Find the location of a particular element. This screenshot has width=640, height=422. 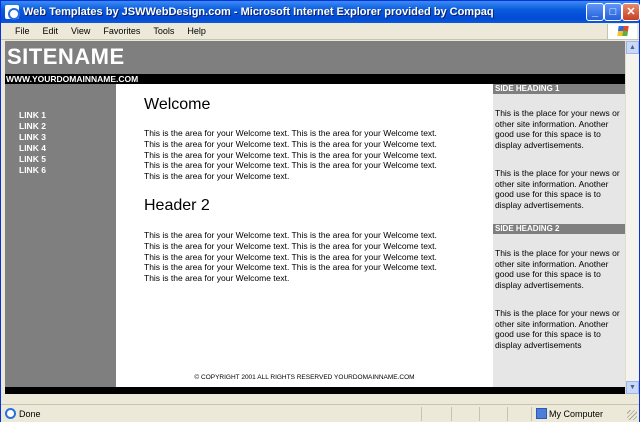

menu-tools: Tools is located at coordinates (163, 31).